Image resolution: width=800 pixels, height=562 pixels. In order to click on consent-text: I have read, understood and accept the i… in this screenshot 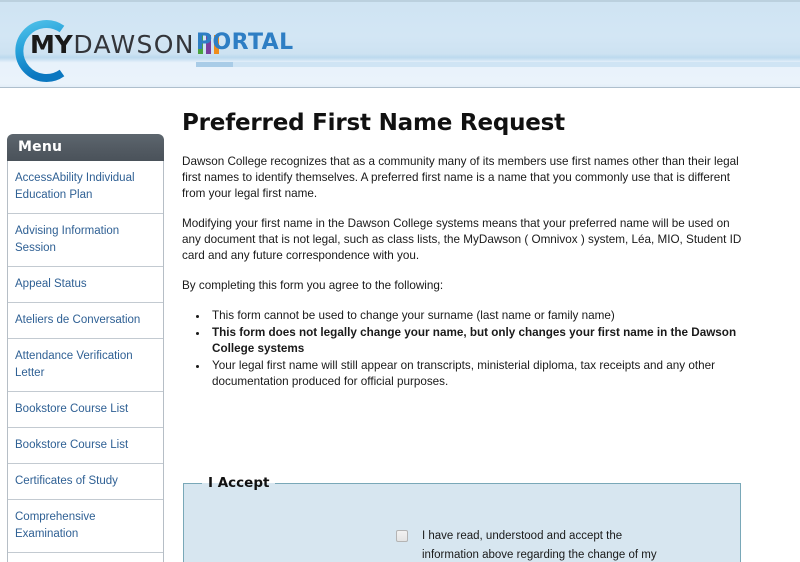, I will do `click(557, 544)`.